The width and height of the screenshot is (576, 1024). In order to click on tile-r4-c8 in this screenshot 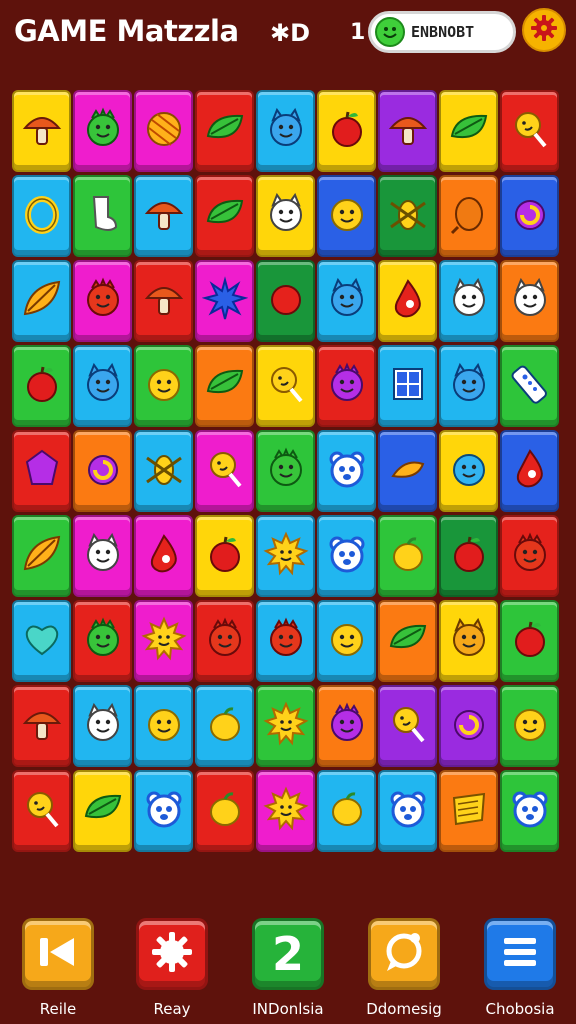, I will do `click(468, 386)`.